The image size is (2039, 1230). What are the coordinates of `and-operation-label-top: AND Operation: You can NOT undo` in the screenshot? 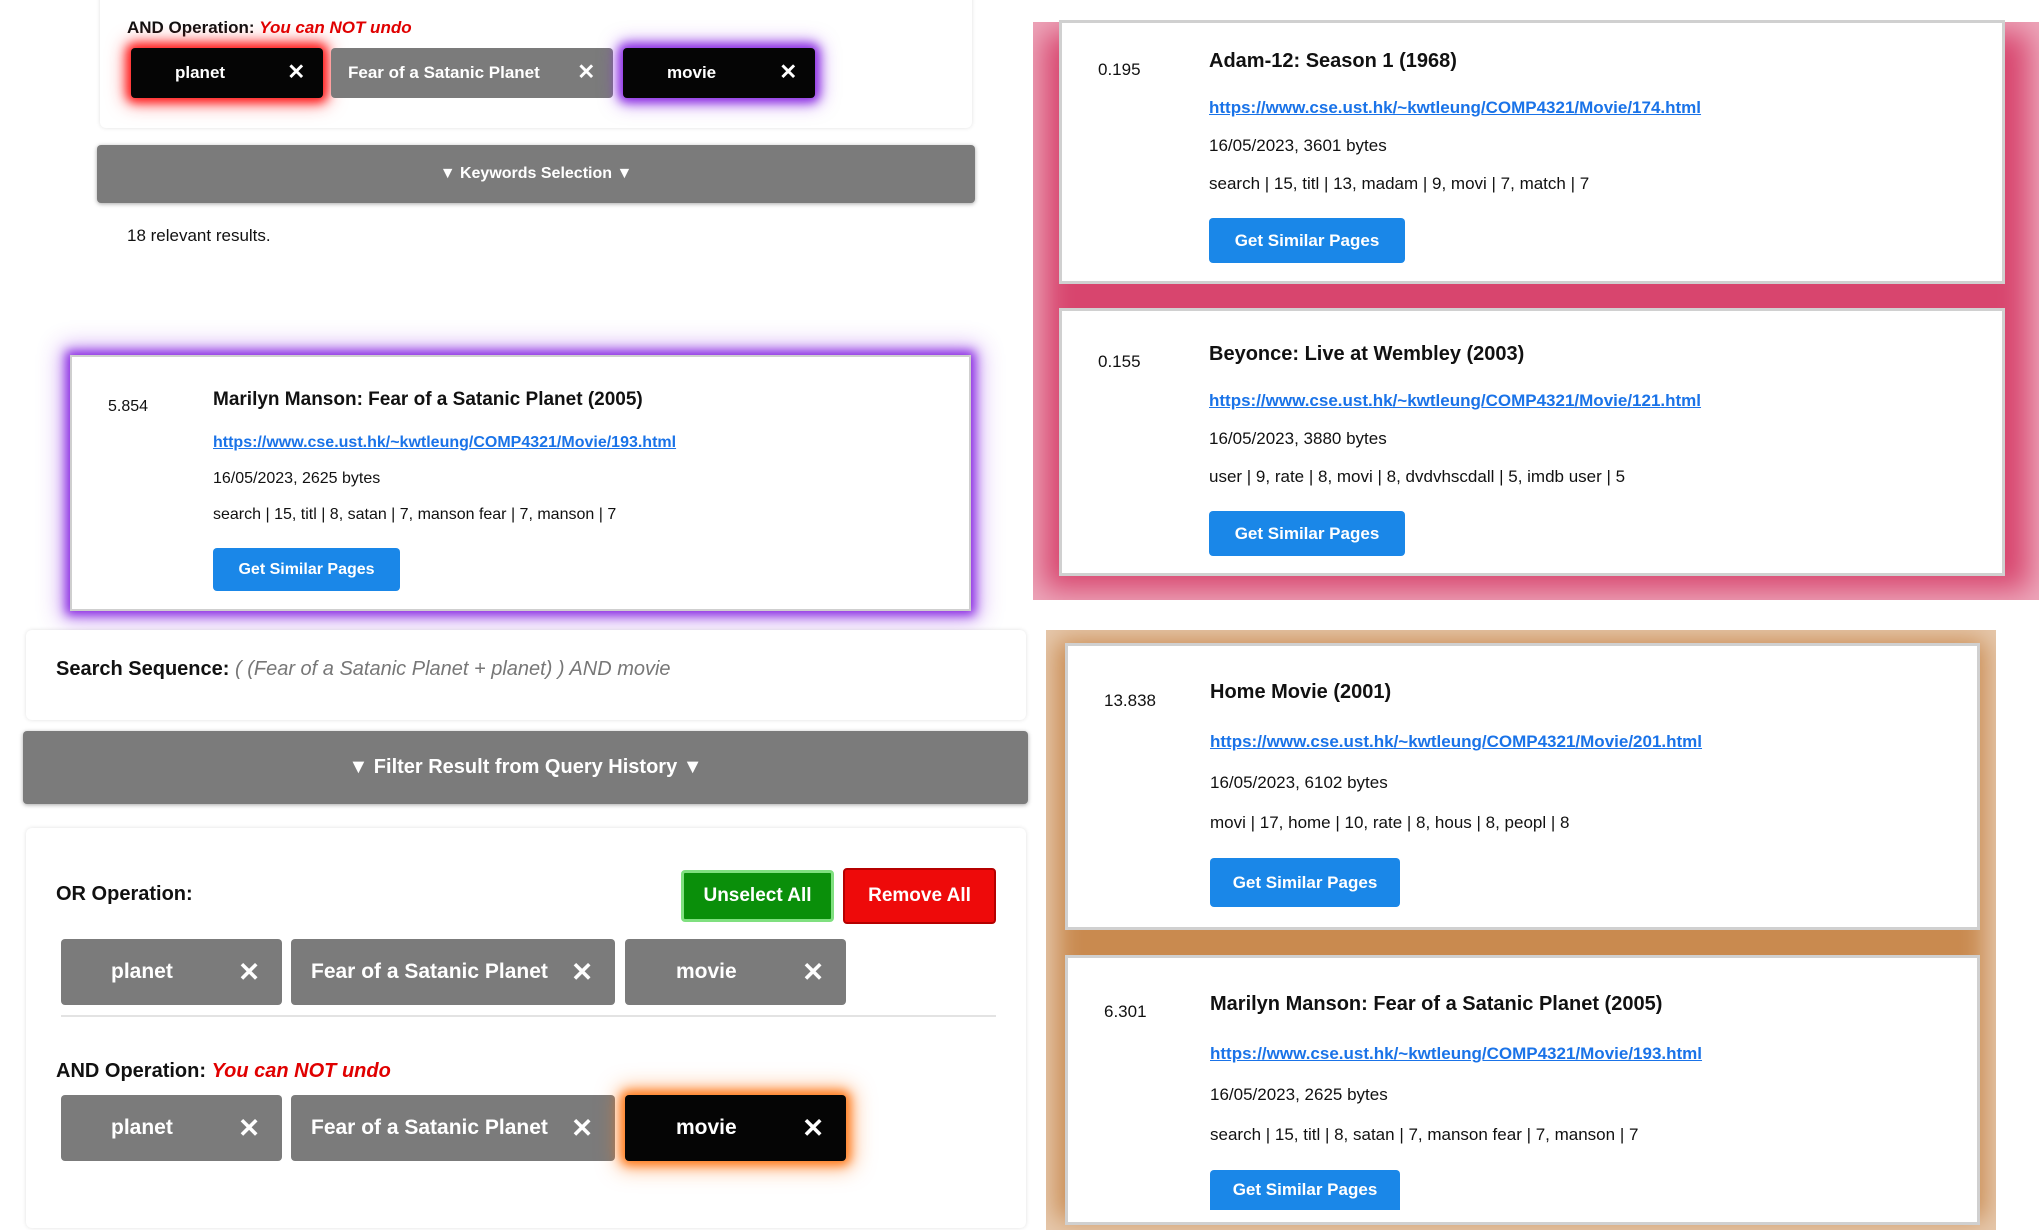 It's located at (269, 28).